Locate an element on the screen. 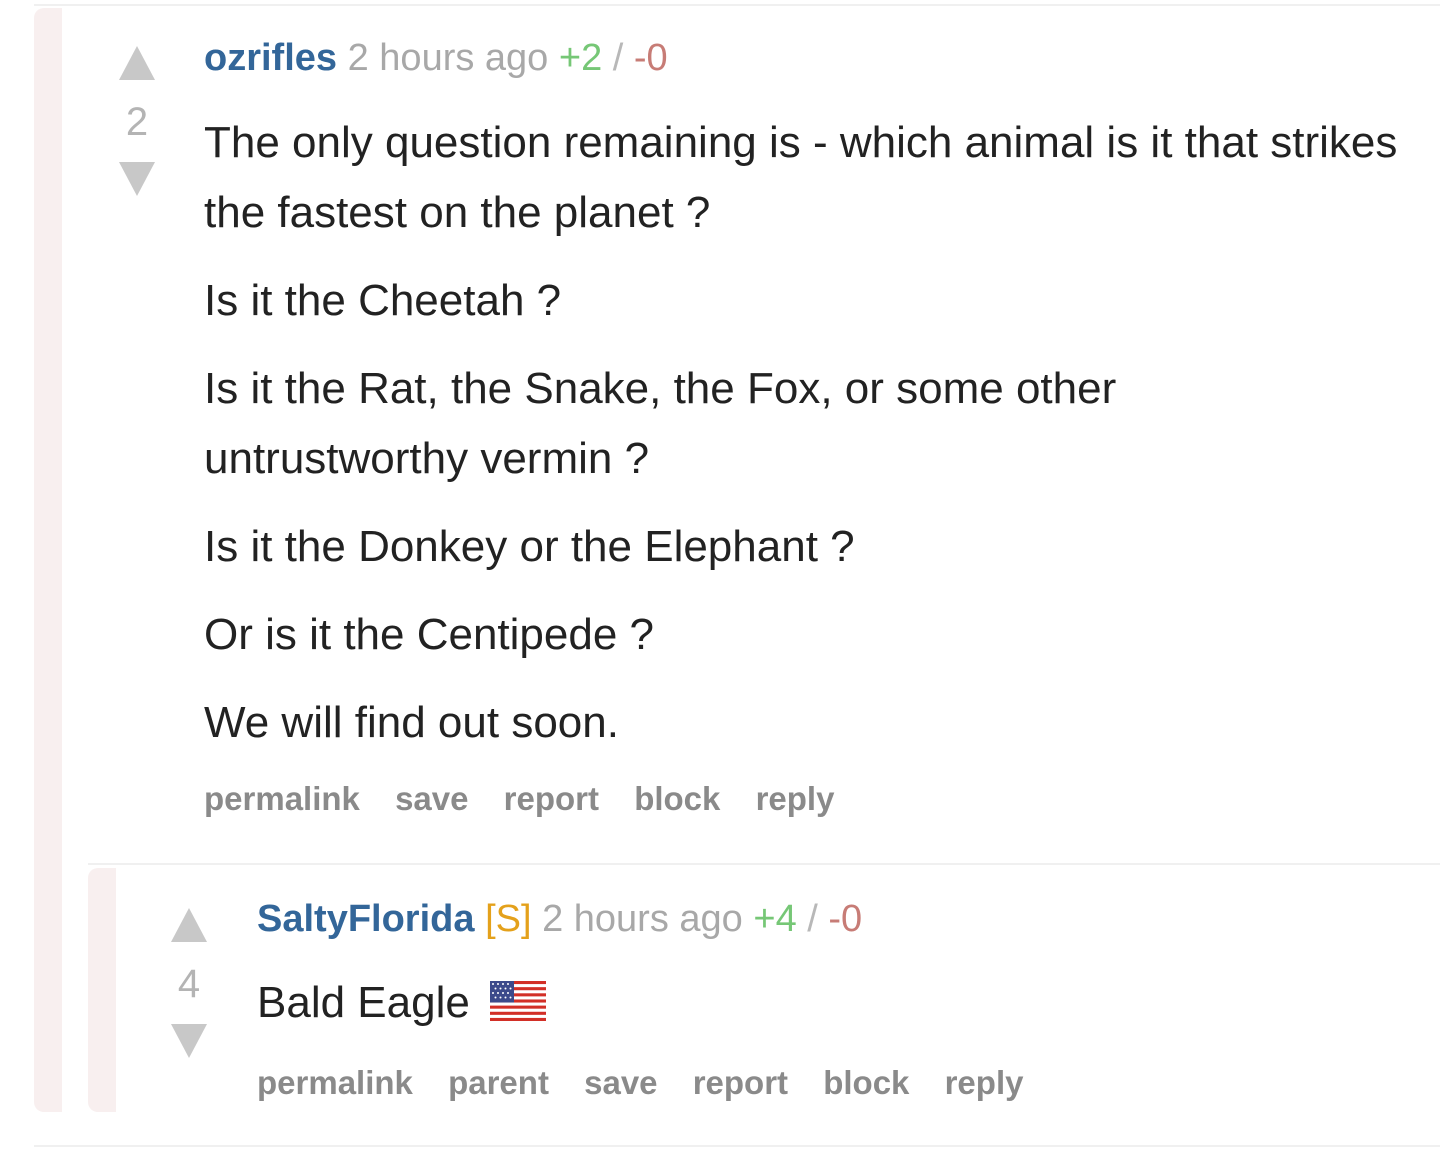 The image size is (1440, 1150). comment-paragraph: Is it the Cheetah ? is located at coordinates (383, 300).